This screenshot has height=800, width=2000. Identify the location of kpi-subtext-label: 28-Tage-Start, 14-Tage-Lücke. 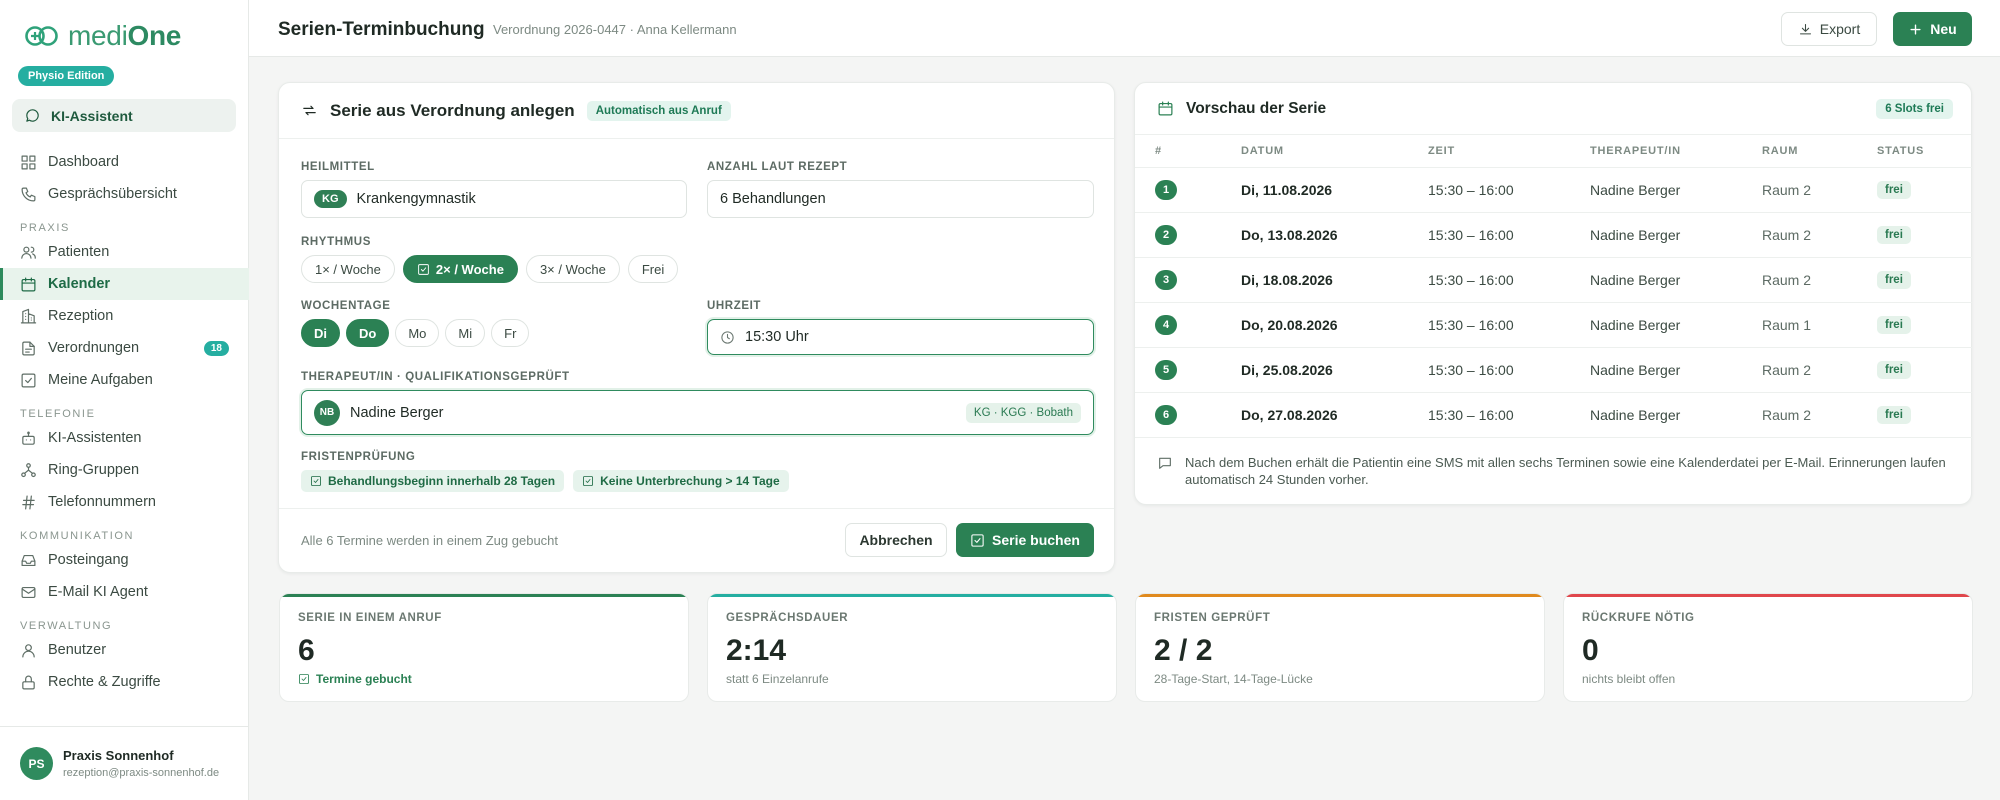
(1233, 679).